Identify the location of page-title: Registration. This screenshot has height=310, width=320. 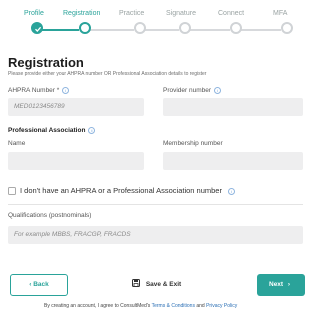
(46, 62).